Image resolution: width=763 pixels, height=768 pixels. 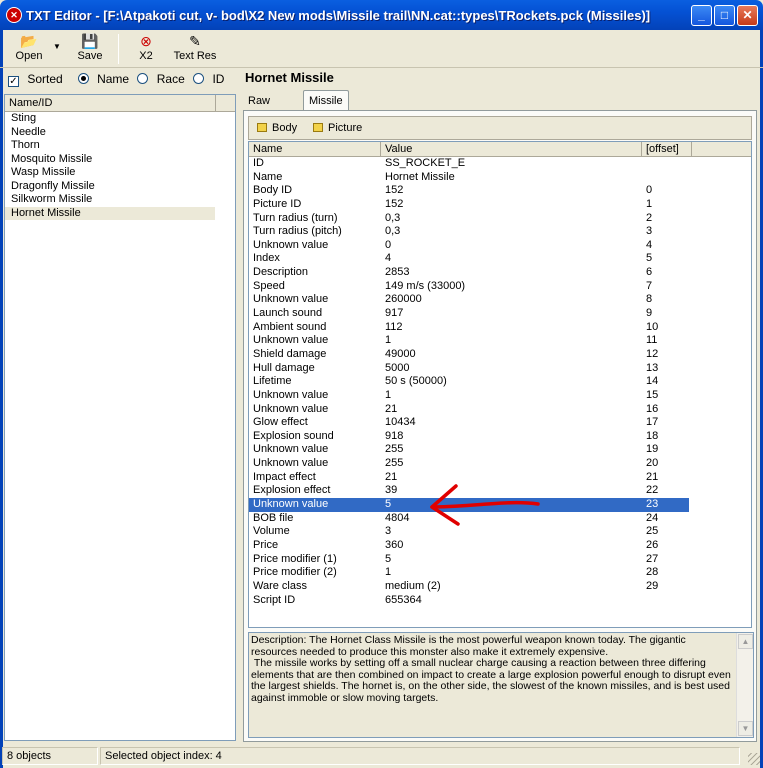 What do you see at coordinates (701, 15) in the screenshot?
I see `minimize-button: _` at bounding box center [701, 15].